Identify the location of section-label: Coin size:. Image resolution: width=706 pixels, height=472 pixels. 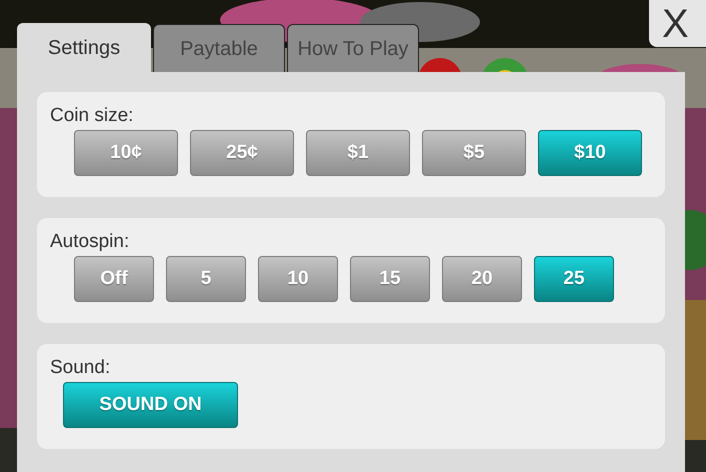
(92, 116).